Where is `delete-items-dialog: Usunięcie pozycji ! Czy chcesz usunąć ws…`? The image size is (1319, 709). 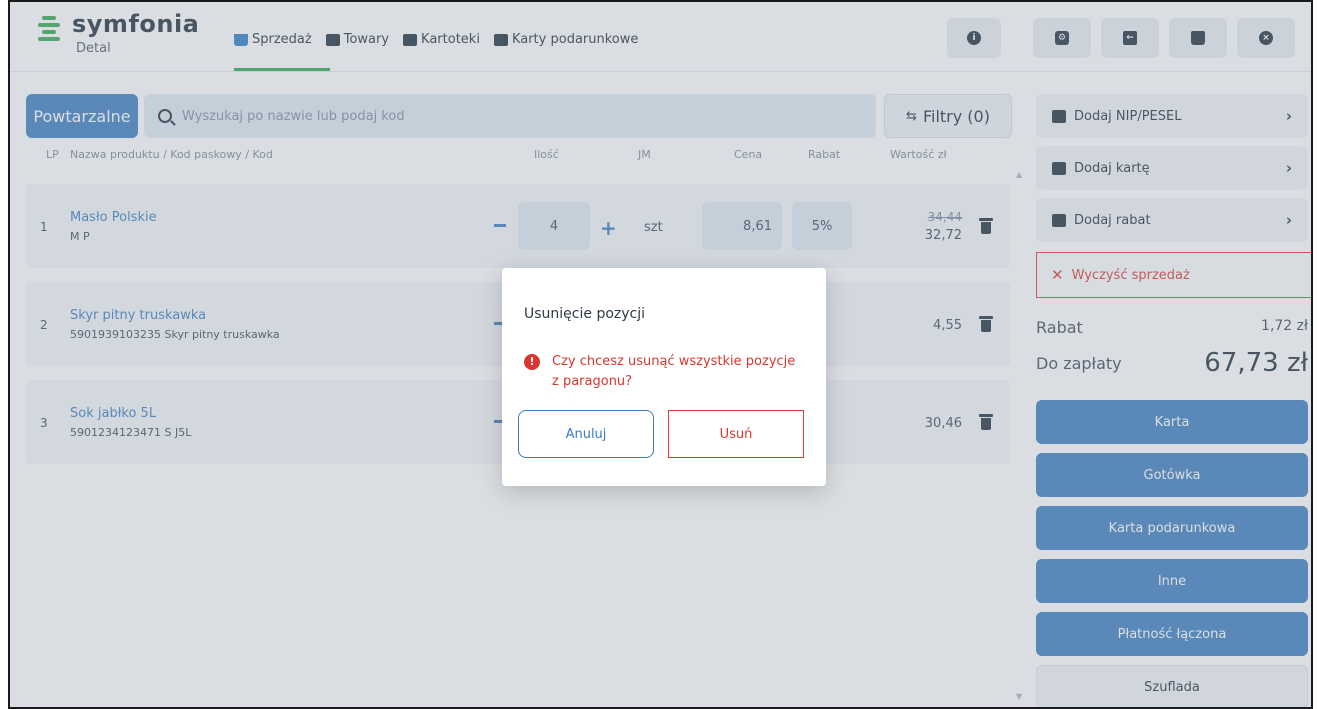 delete-items-dialog: Usunięcie pozycji ! Czy chcesz usunąć ws… is located at coordinates (664, 377).